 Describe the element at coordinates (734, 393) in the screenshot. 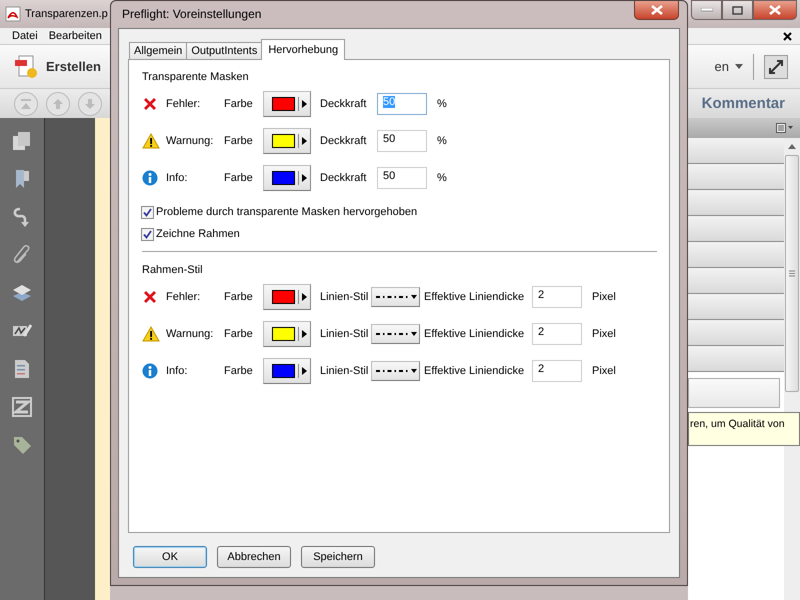

I see `panel-field` at that location.